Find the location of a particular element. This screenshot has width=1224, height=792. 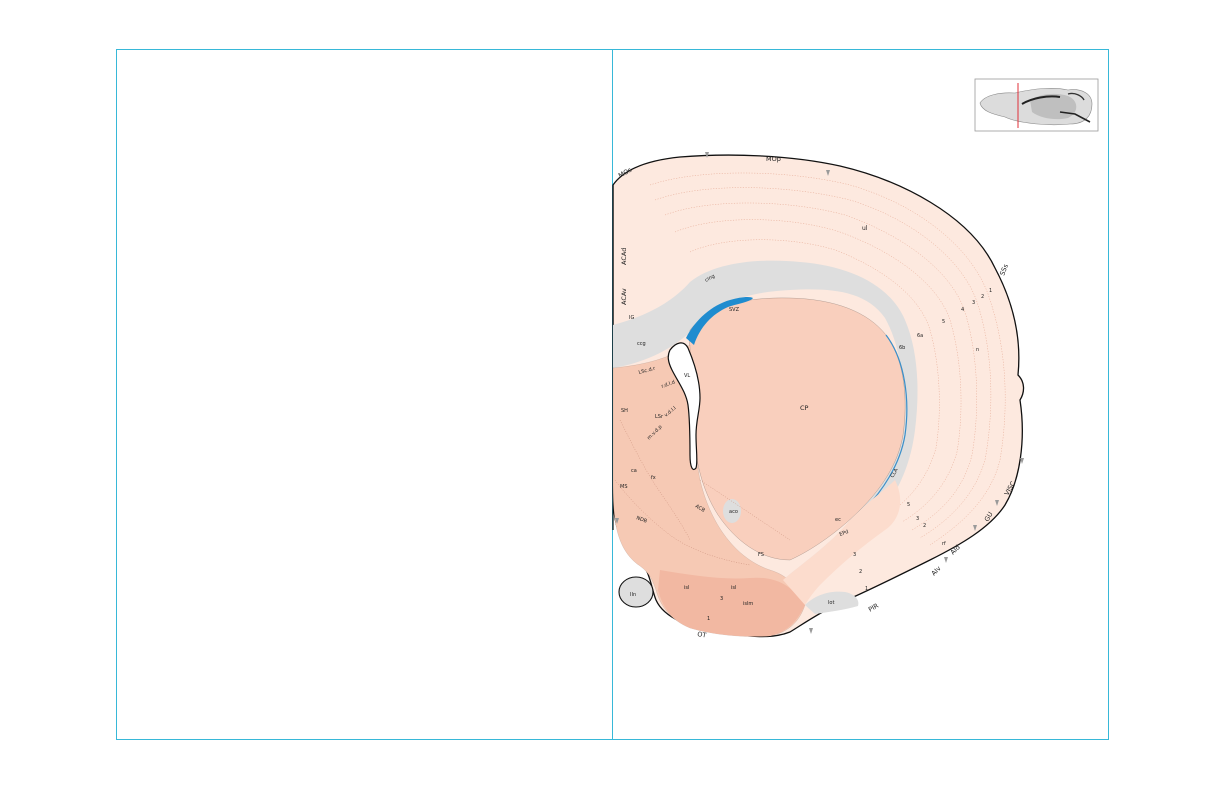

label-fs: FS is located at coordinates (761, 555).